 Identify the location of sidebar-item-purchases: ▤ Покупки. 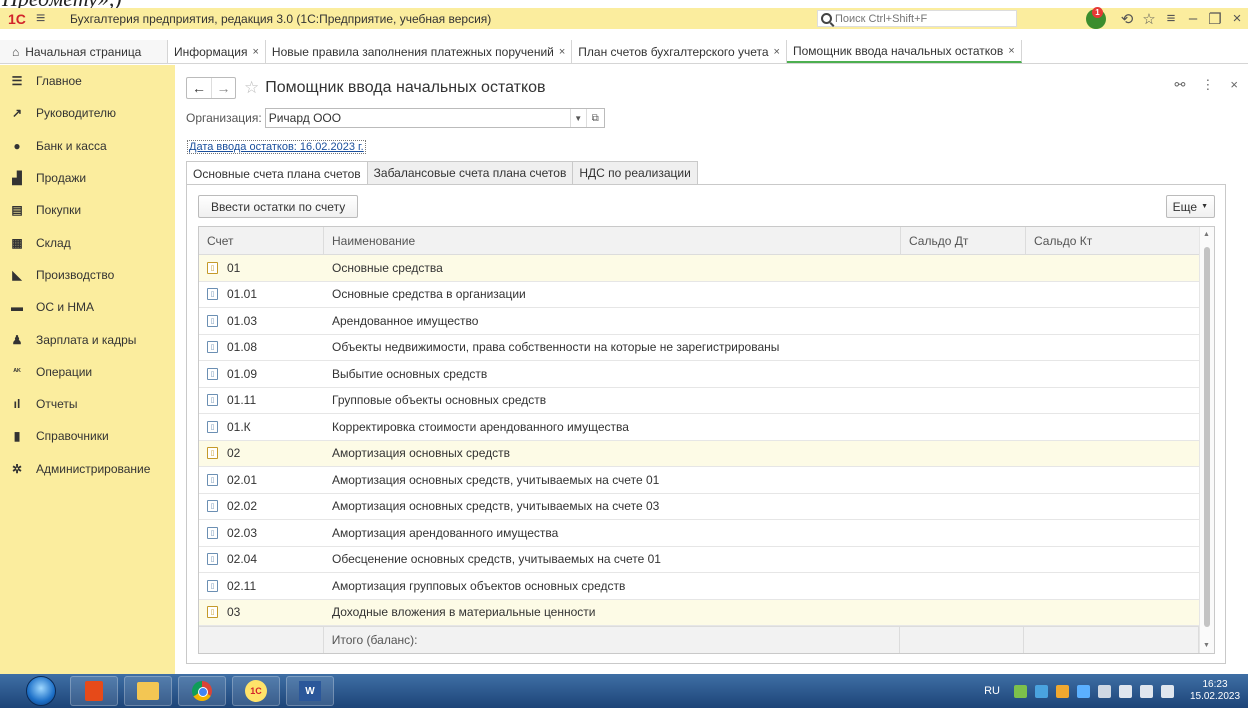
(87, 210).